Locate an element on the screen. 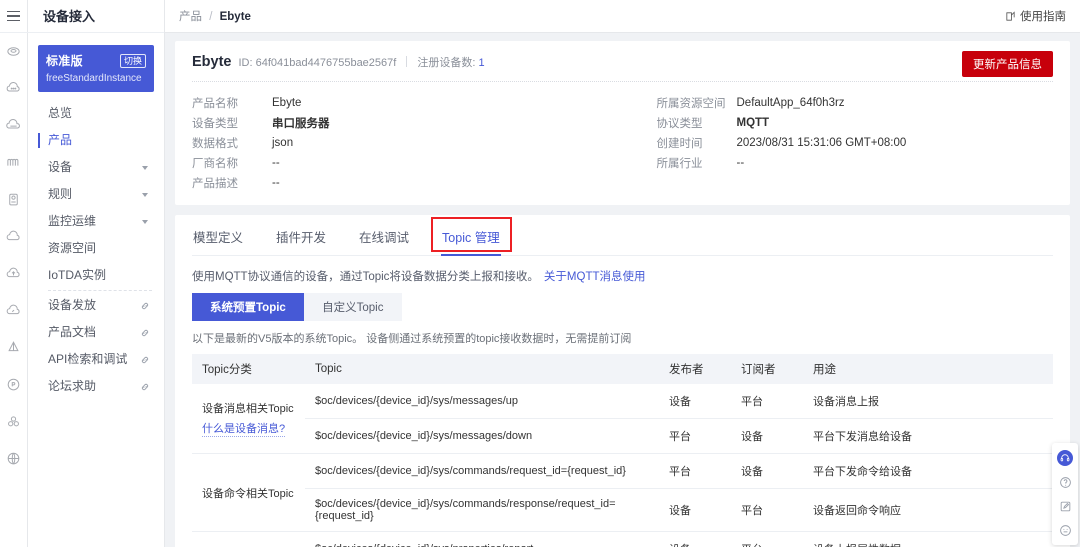 The height and width of the screenshot is (547, 1080). sidebar-divider is located at coordinates (100, 290).